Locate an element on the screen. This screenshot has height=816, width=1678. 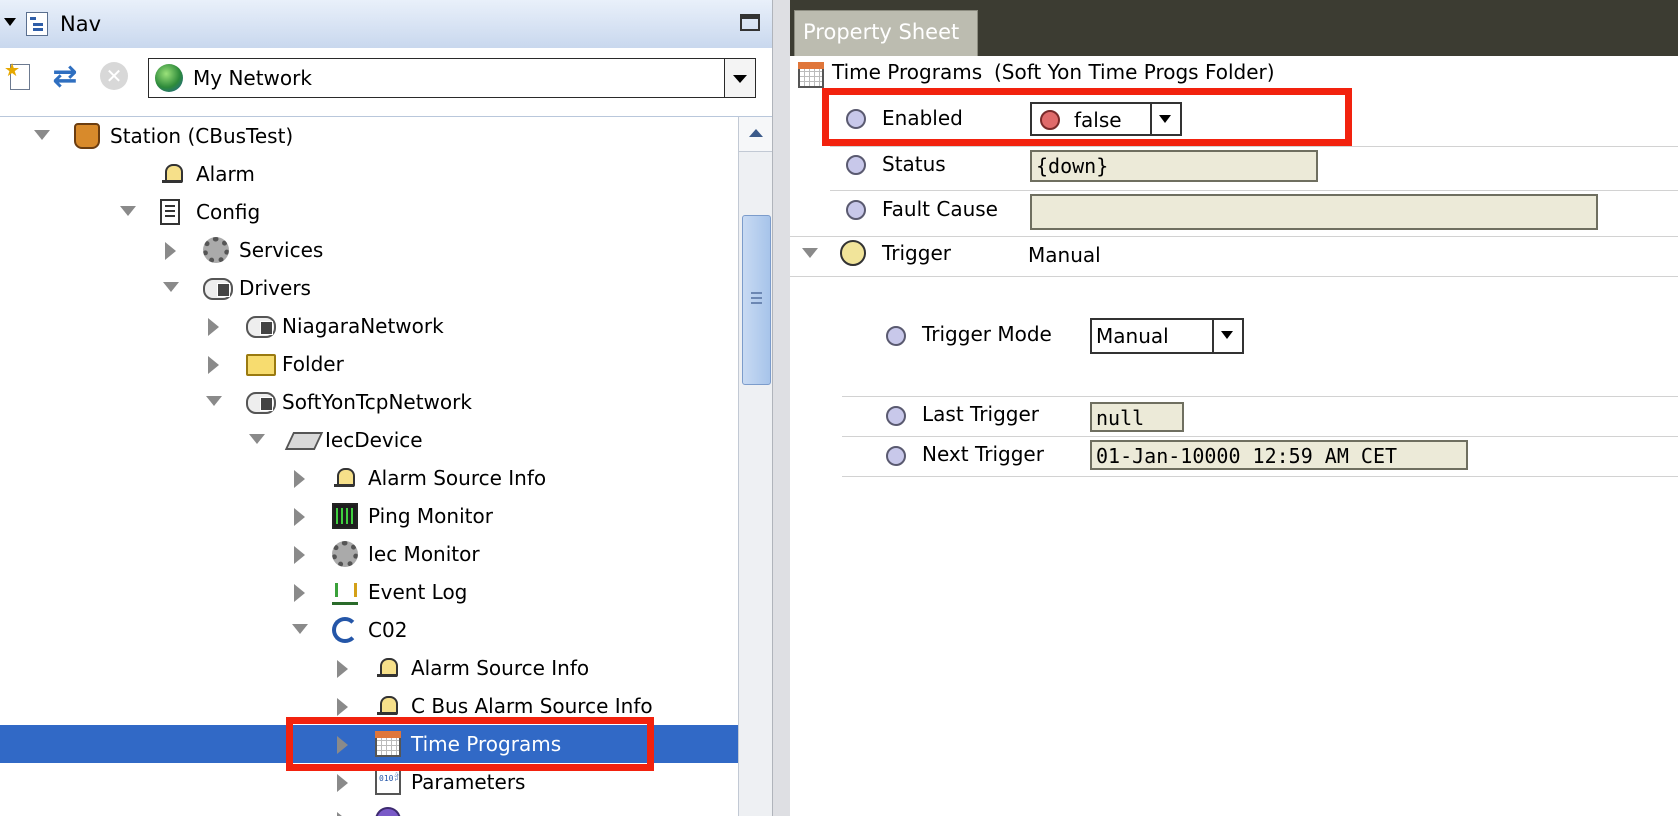
tree-node: Ping Monitor is located at coordinates (369, 516).